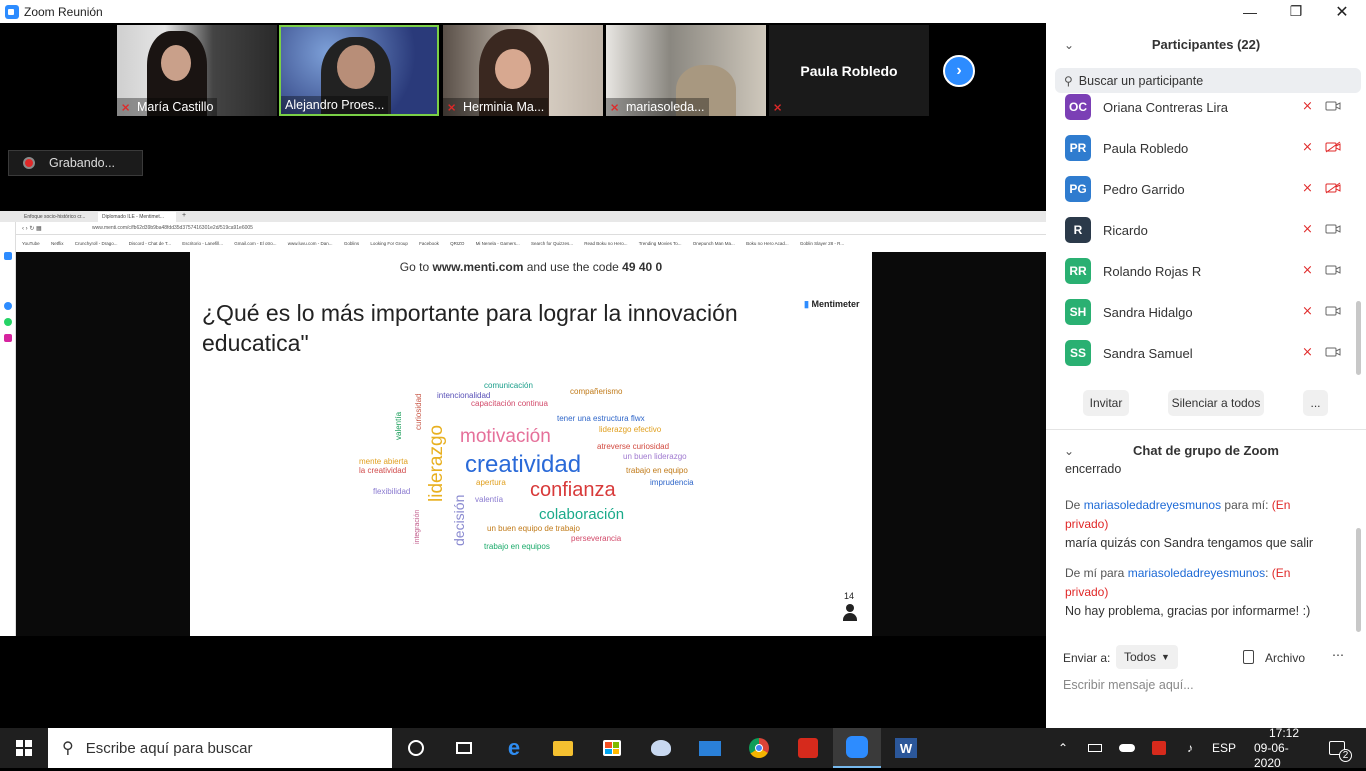 The image size is (1366, 771). Describe the element at coordinates (808, 748) in the screenshot. I see `acrobat-icon` at that location.